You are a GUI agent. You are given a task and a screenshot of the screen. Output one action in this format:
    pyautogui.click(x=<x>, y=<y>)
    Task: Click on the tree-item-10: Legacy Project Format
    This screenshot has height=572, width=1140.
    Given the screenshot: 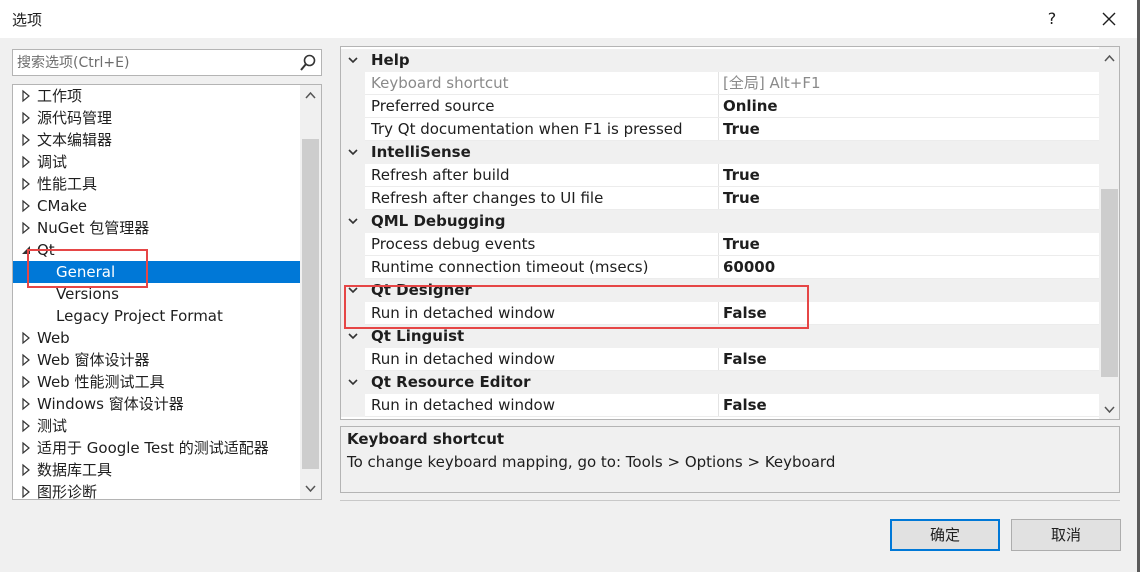 What is the action you would take?
    pyautogui.click(x=156, y=316)
    